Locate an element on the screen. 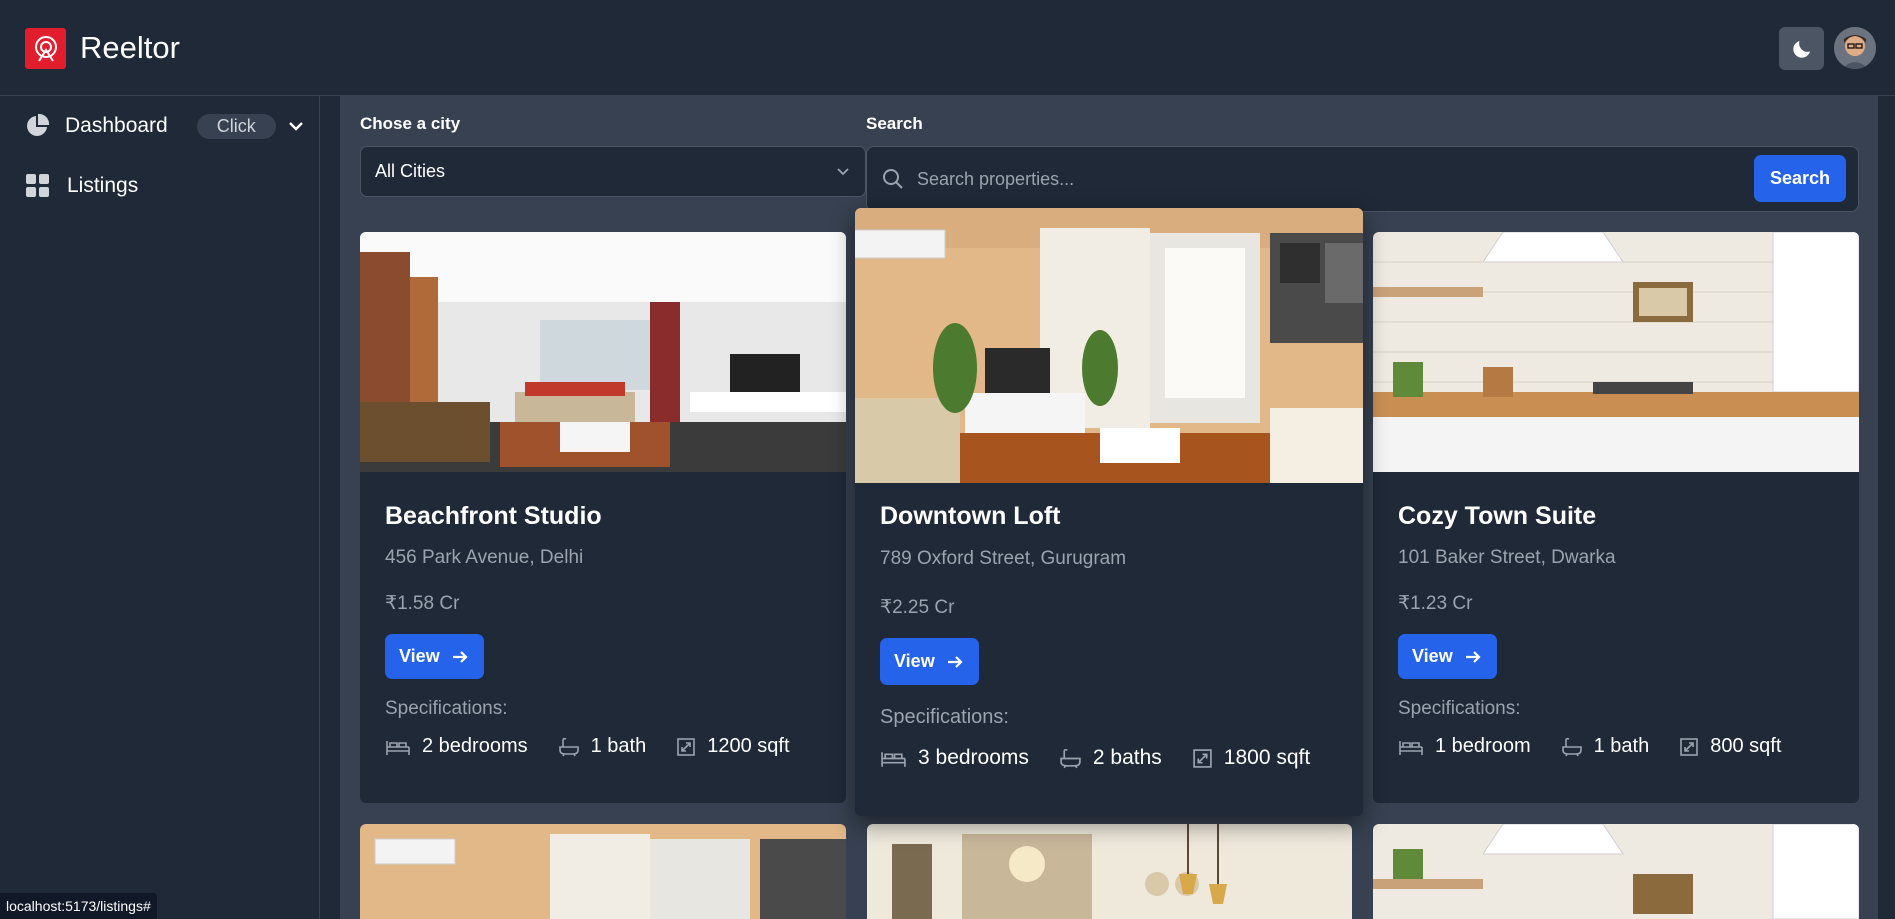 This screenshot has height=919, width=1895. city-select-value: All Cities is located at coordinates (410, 171).